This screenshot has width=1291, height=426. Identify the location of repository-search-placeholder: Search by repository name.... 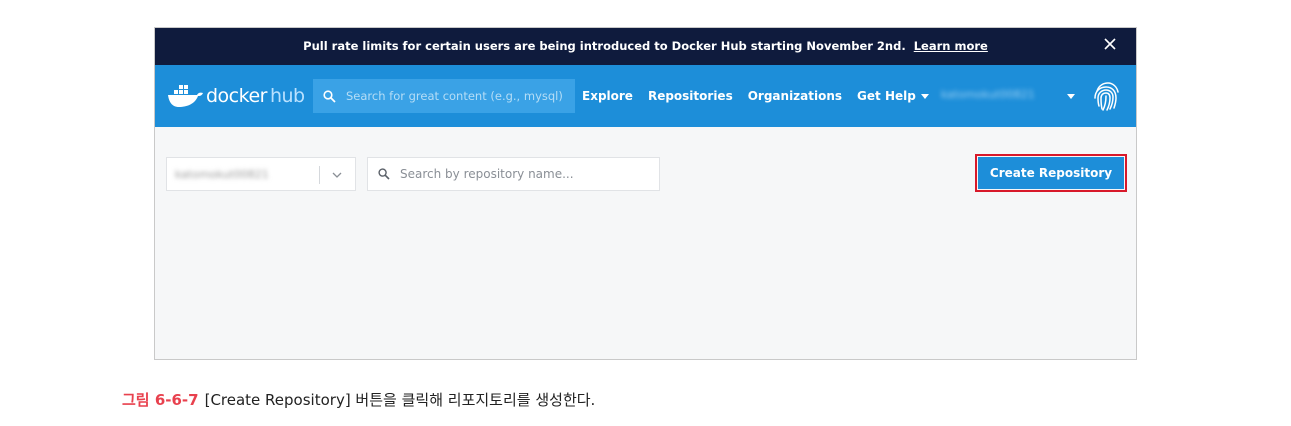
(487, 174).